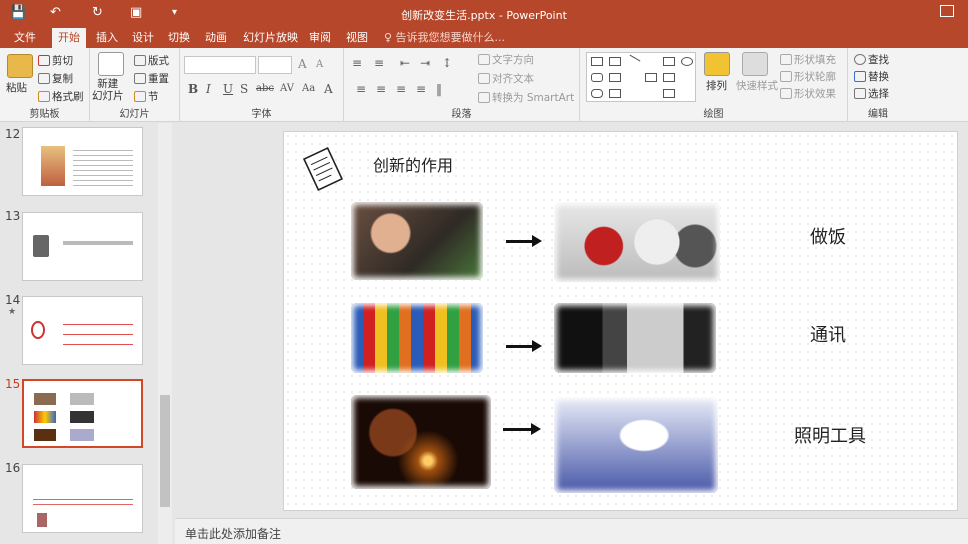 The height and width of the screenshot is (544, 968). I want to click on cut-button: 剪切, so click(55, 60).